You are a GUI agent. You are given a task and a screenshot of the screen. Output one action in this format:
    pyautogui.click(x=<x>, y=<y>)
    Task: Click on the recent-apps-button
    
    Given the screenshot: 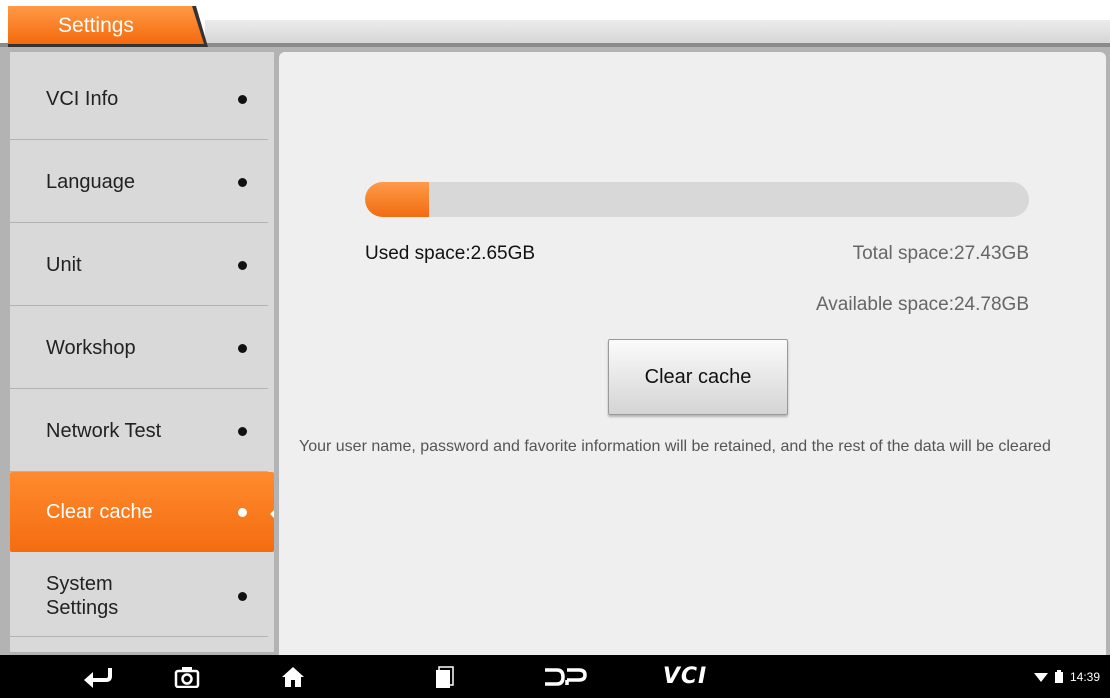 What is the action you would take?
    pyautogui.click(x=445, y=676)
    